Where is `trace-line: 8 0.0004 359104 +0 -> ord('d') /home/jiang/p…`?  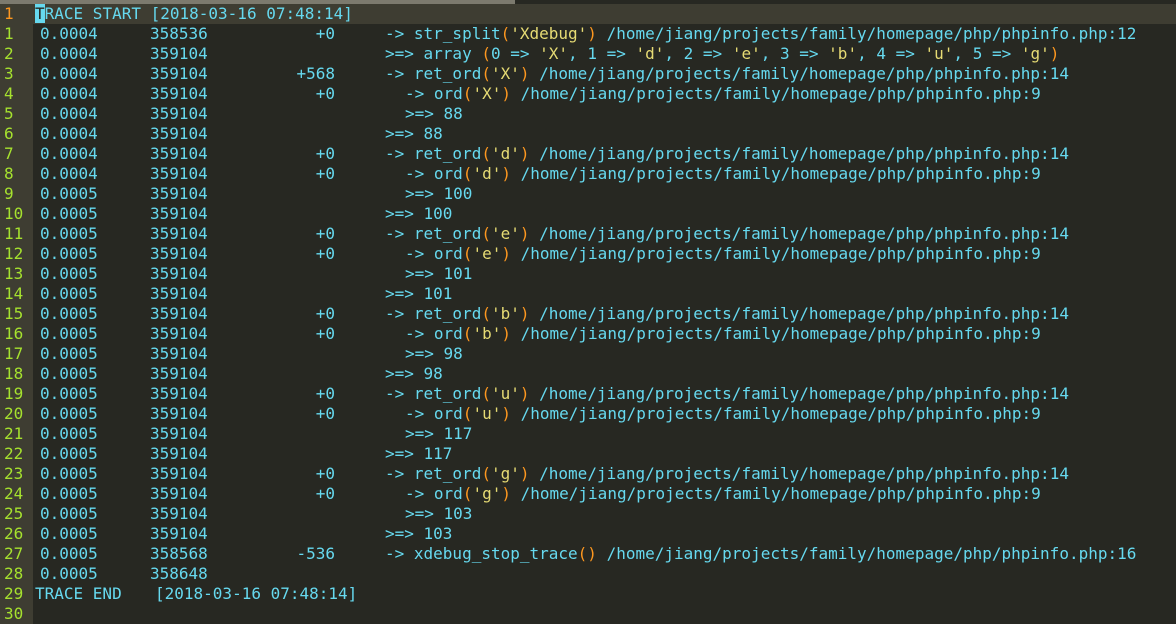 trace-line: 8 0.0004 359104 +0 -> ord('d') /home/jiang/p… is located at coordinates (588, 174).